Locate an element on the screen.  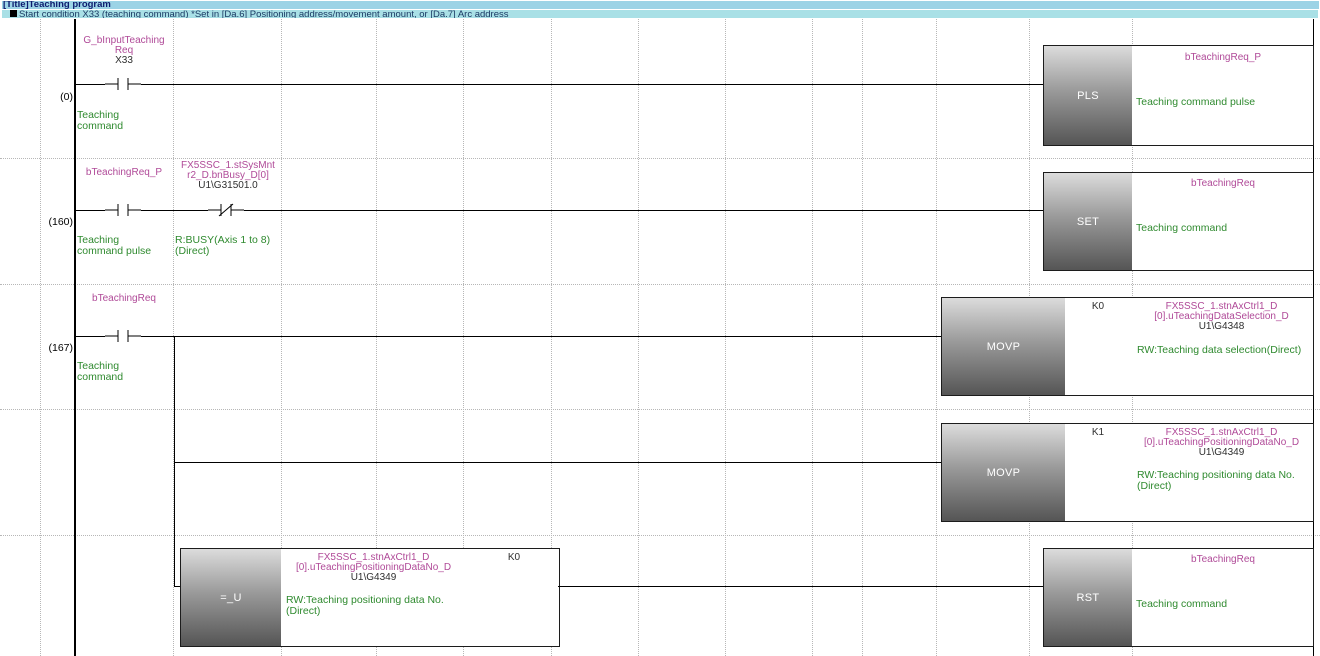
instruction-name: RST is located at coordinates (1088, 597).